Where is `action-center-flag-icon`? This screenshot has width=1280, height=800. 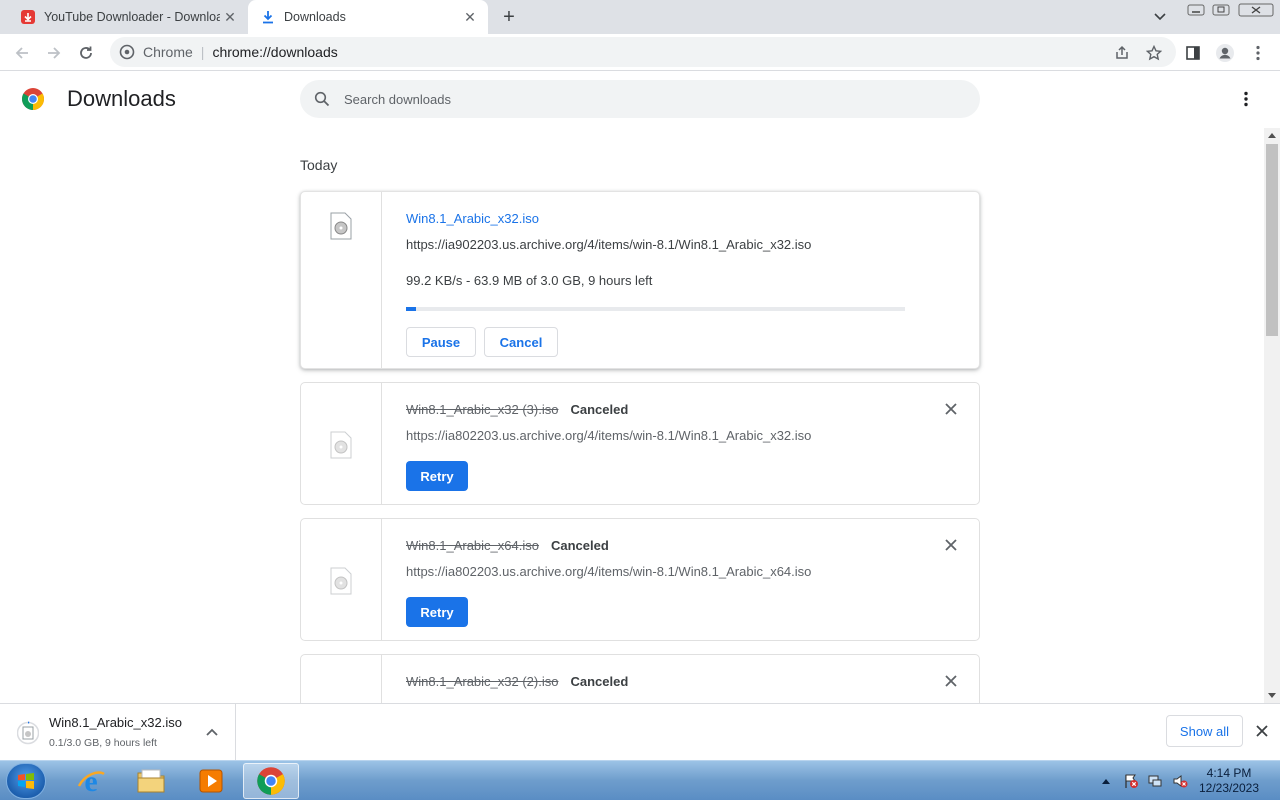
action-center-flag-icon is located at coordinates (1131, 781).